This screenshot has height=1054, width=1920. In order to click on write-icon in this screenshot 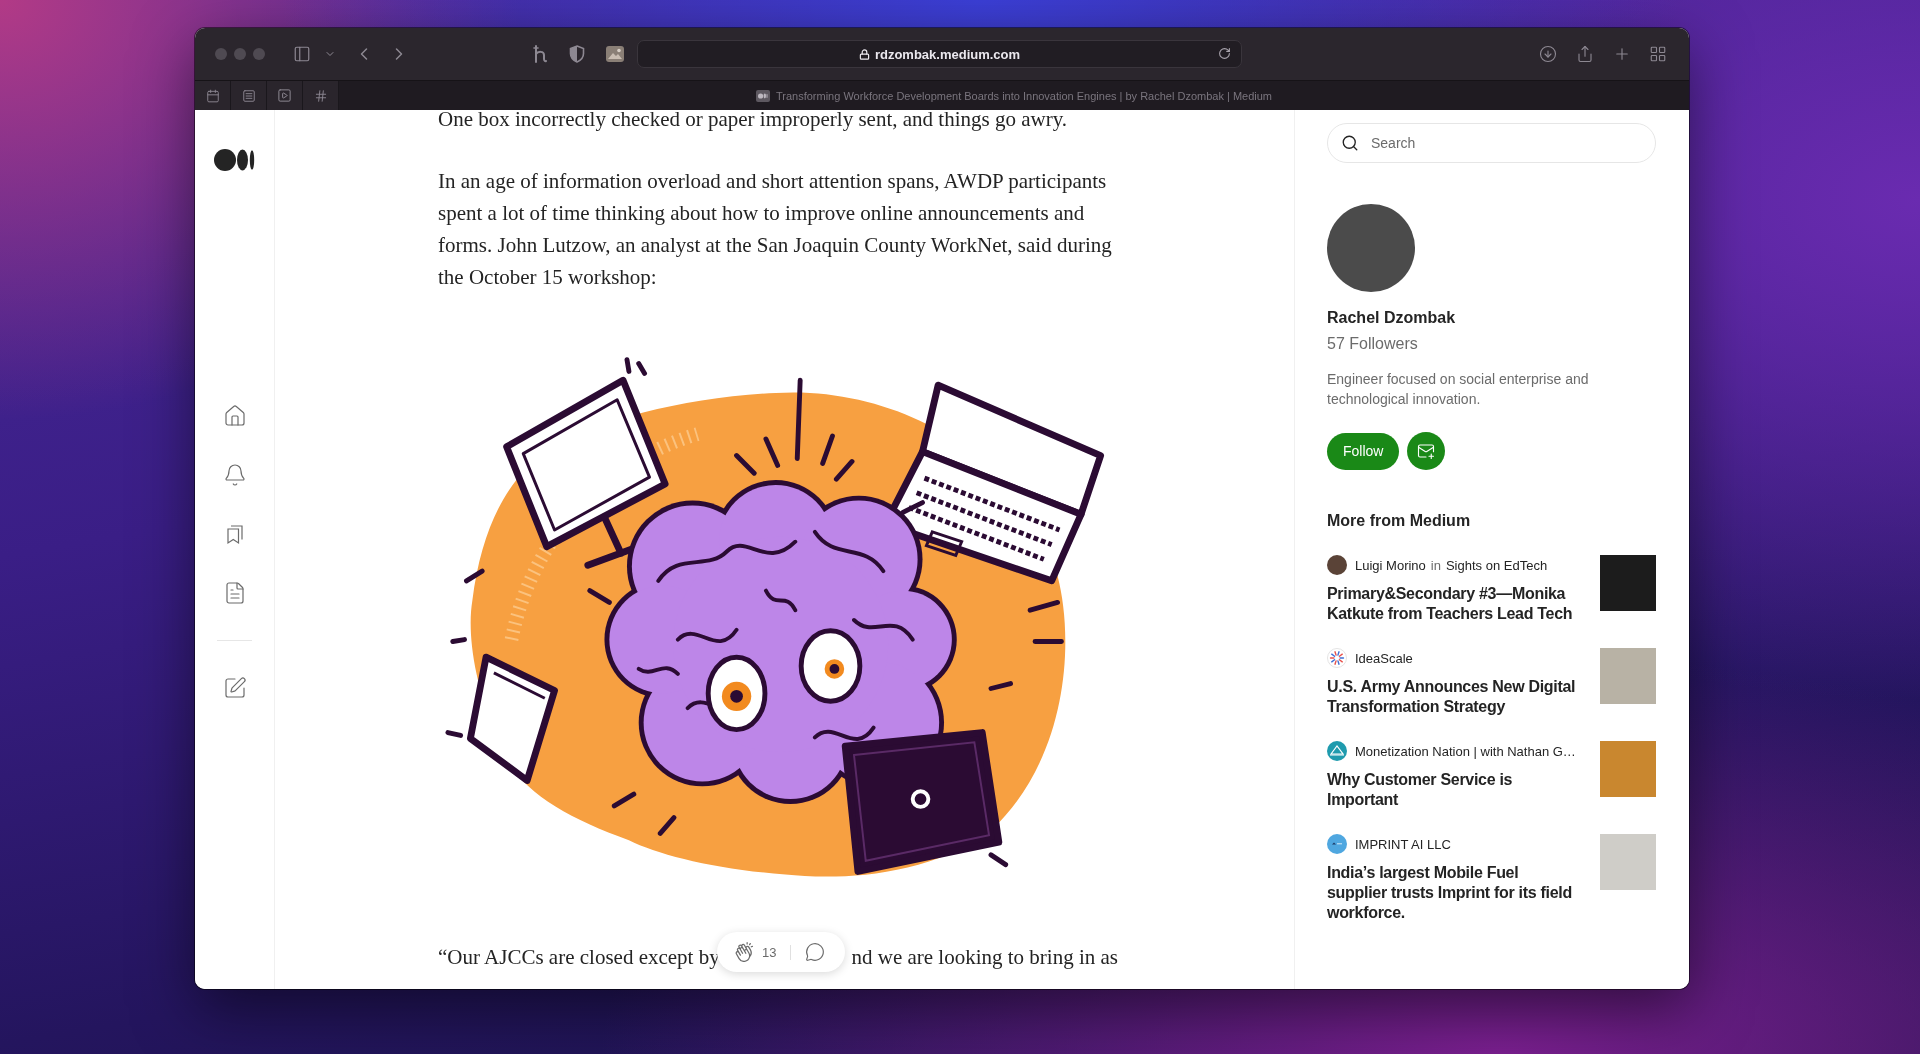, I will do `click(234, 688)`.